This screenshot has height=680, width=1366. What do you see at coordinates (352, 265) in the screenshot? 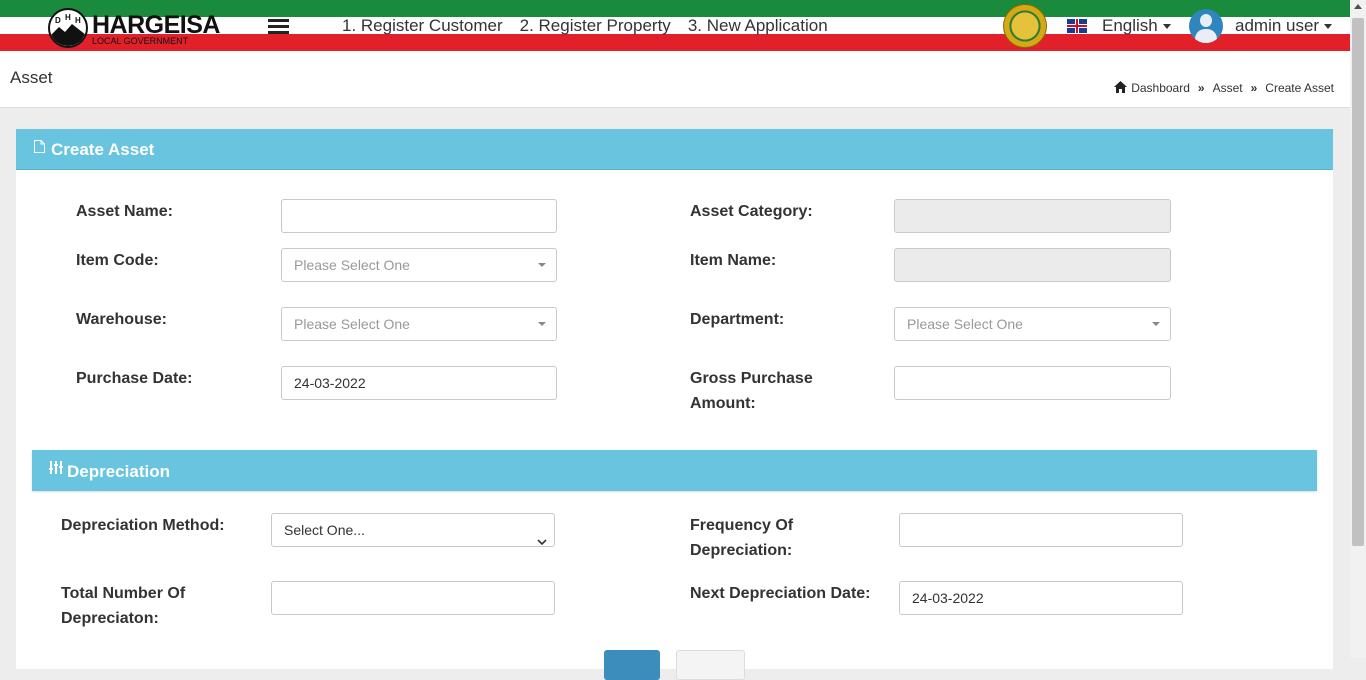
I see `item-code-placeholder: Please Select One` at bounding box center [352, 265].